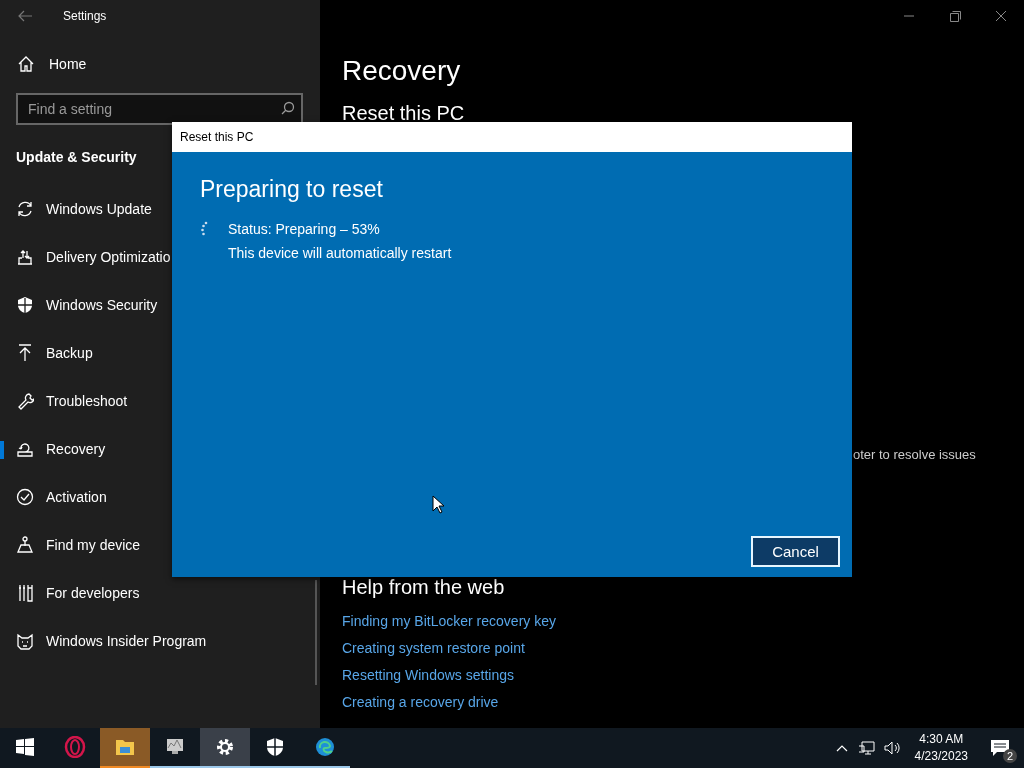 The width and height of the screenshot is (1024, 768). Describe the element at coordinates (292, 189) in the screenshot. I see `dialog-heading: Preparing to reset` at that location.